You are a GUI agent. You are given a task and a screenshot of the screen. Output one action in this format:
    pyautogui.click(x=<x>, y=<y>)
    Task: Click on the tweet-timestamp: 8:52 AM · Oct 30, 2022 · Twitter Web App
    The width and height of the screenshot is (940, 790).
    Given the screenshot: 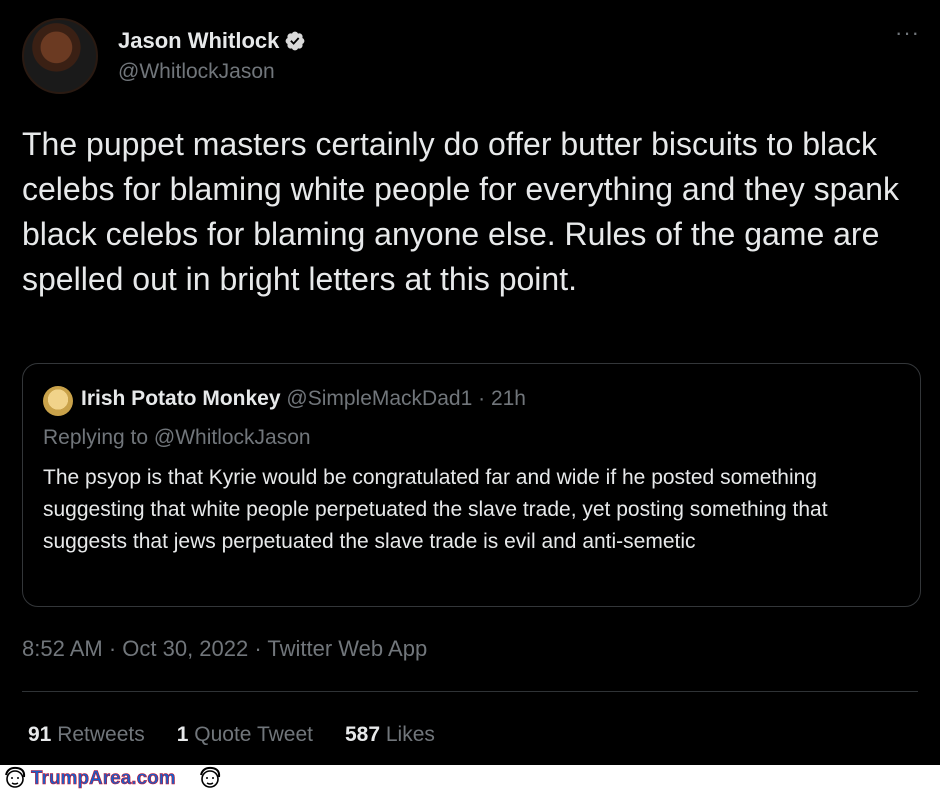 What is the action you would take?
    pyautogui.click(x=224, y=649)
    